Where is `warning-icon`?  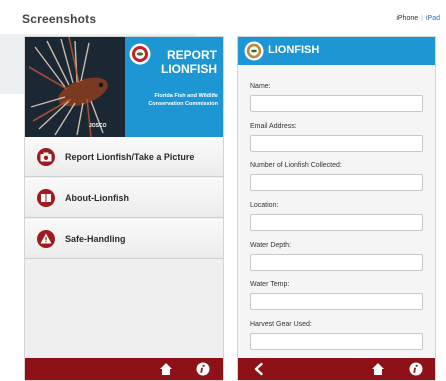
warning-icon is located at coordinates (46, 238).